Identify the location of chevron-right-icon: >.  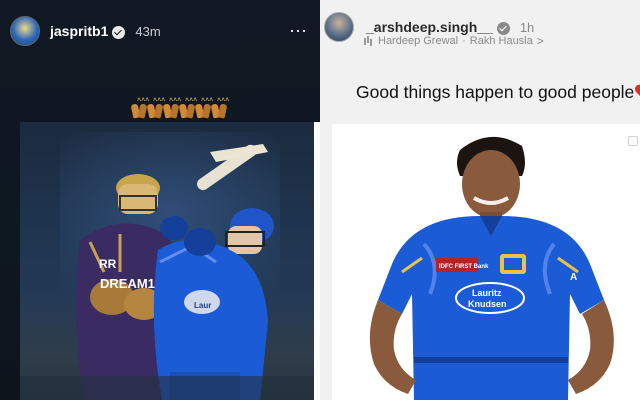
(540, 41).